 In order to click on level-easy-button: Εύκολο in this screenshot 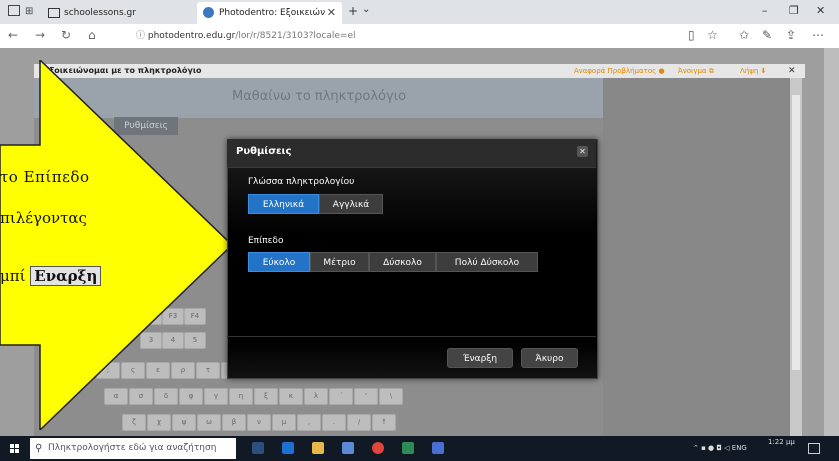, I will do `click(279, 262)`.